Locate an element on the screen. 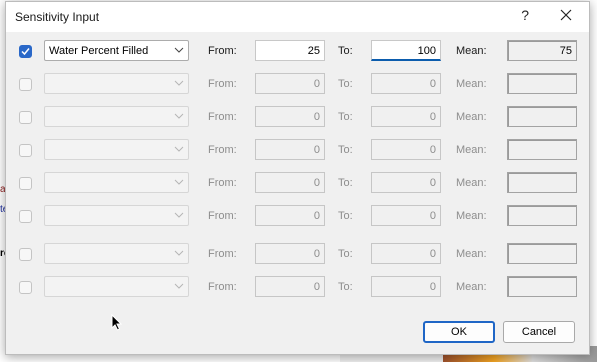 The image size is (597, 362). sensitivity-row: Water Percent Filled From: 25 To: 100 Mean: 75 is located at coordinates (297, 52).